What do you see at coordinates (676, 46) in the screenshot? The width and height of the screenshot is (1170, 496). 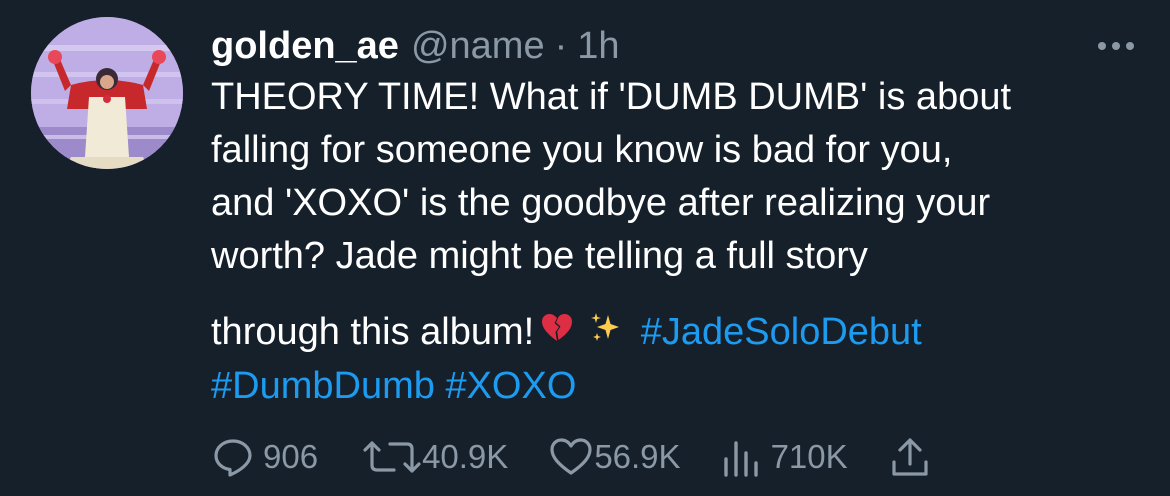 I see `tweet-header: golden_ae @name · 1h` at bounding box center [676, 46].